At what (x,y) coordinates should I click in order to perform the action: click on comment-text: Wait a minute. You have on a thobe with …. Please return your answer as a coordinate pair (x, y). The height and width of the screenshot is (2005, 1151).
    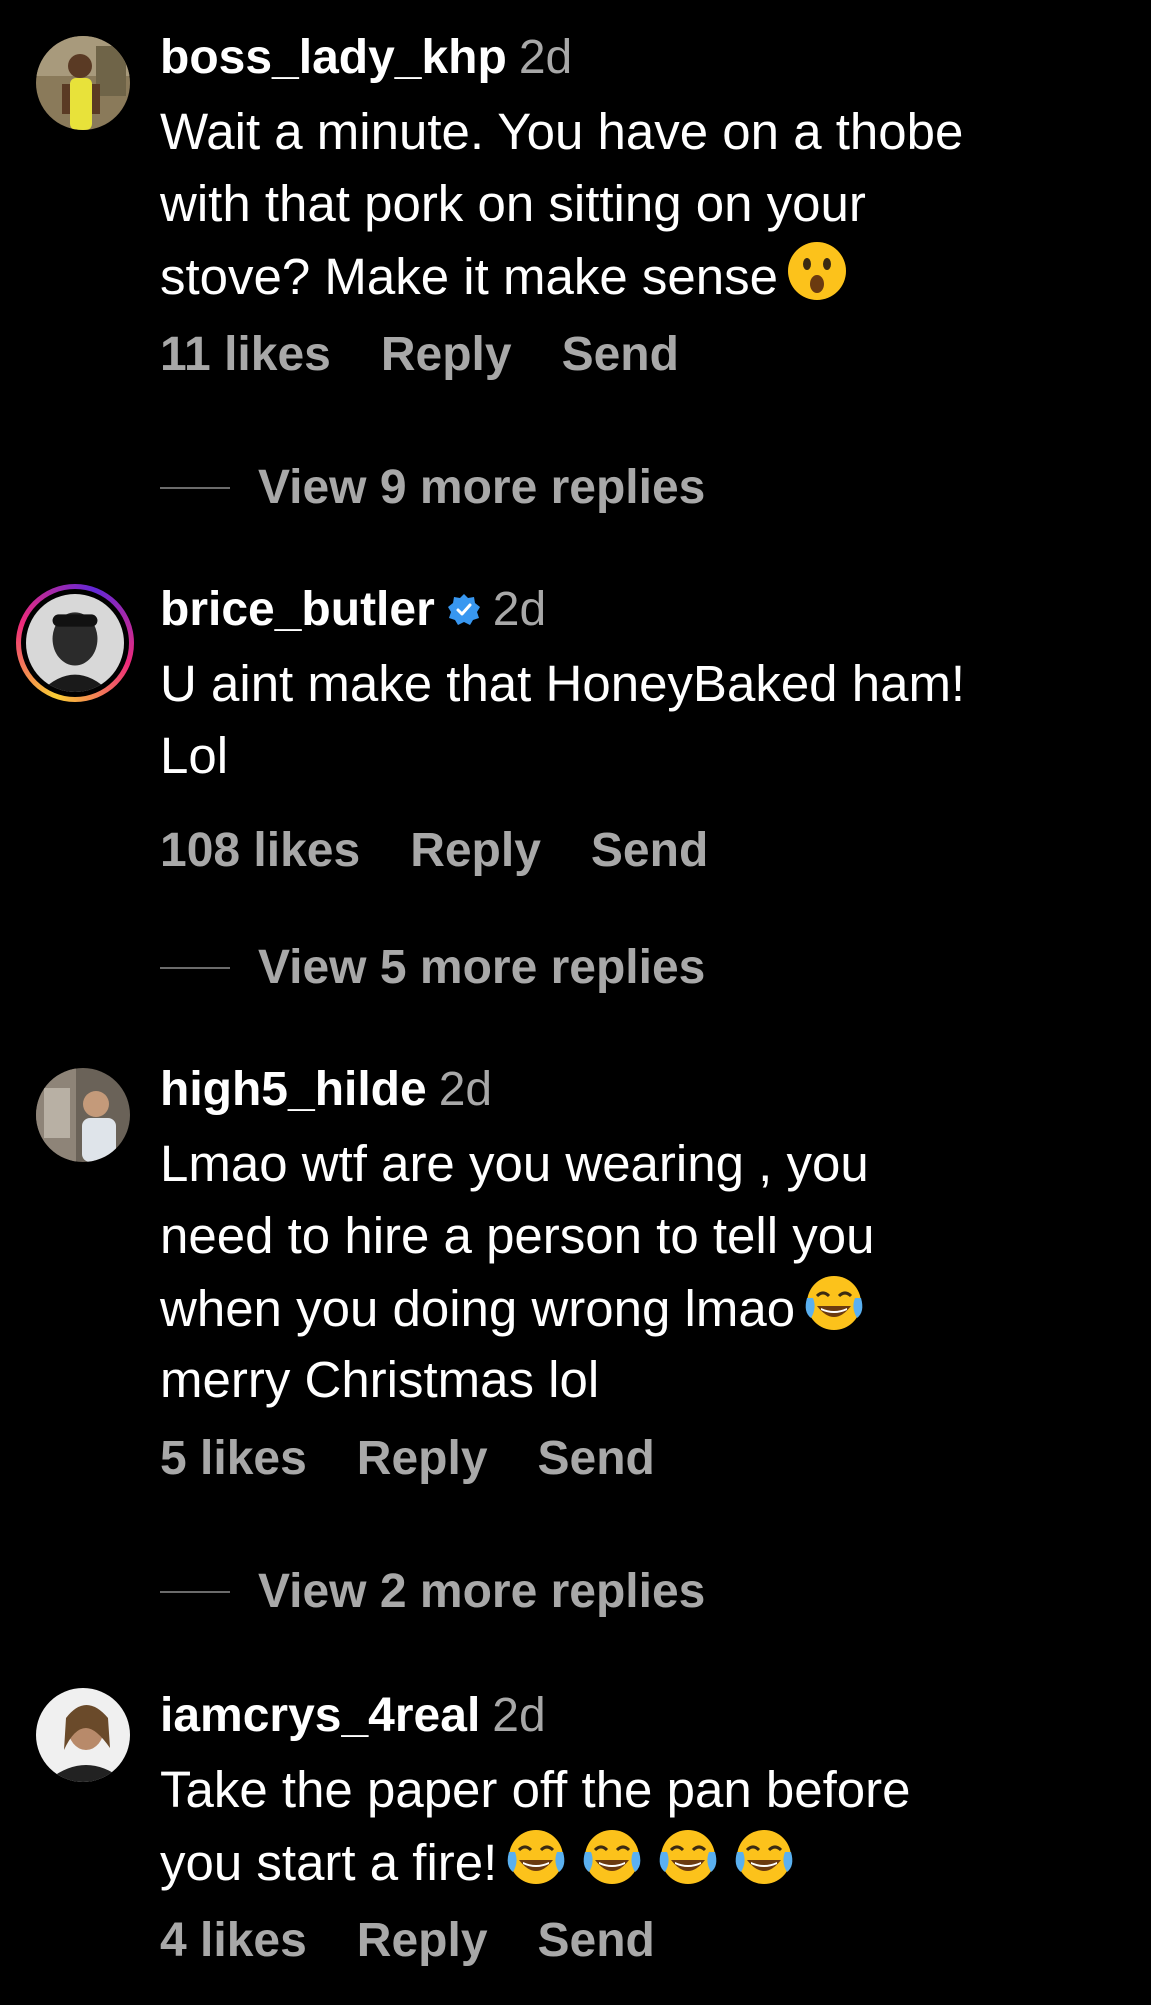
    Looking at the image, I should click on (640, 204).